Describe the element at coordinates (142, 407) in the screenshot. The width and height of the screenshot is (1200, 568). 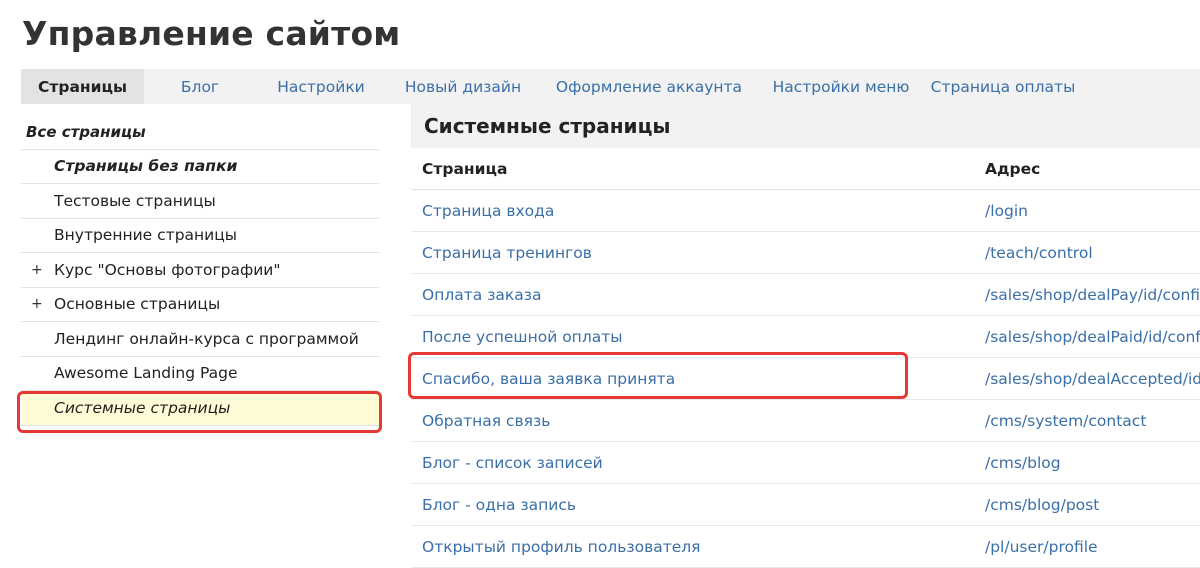
I see `sidebar-item-label: Системные страницы` at that location.